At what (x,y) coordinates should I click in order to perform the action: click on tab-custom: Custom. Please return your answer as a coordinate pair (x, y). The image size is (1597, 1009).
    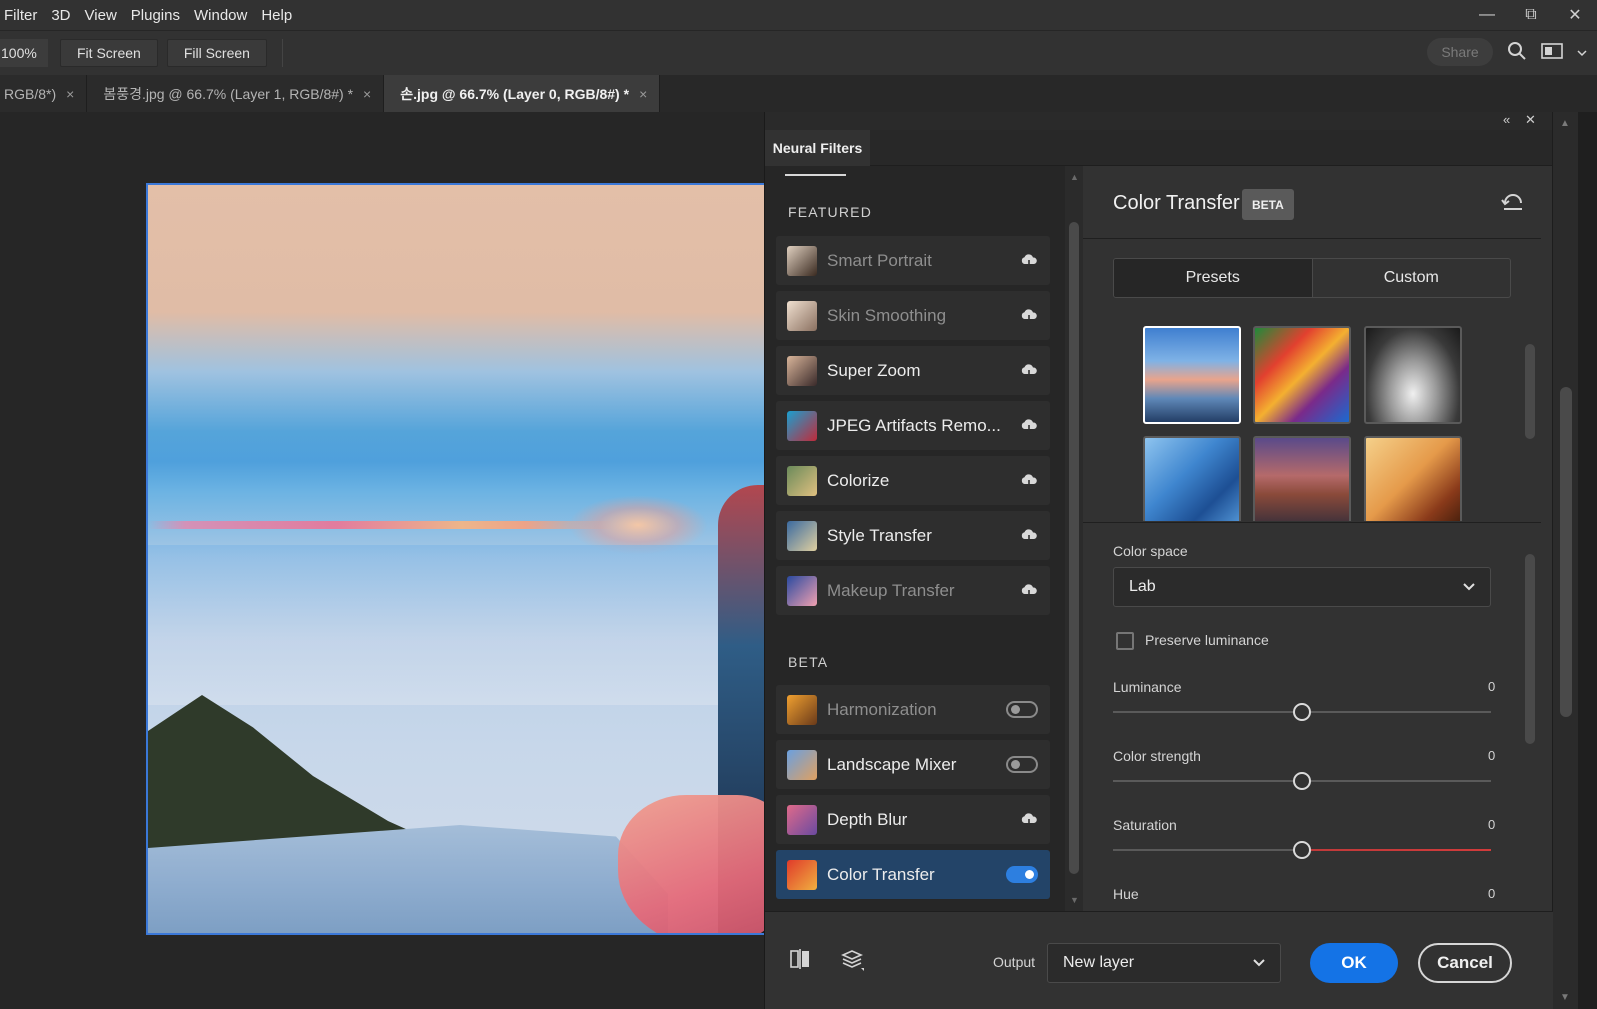
    Looking at the image, I should click on (1412, 278).